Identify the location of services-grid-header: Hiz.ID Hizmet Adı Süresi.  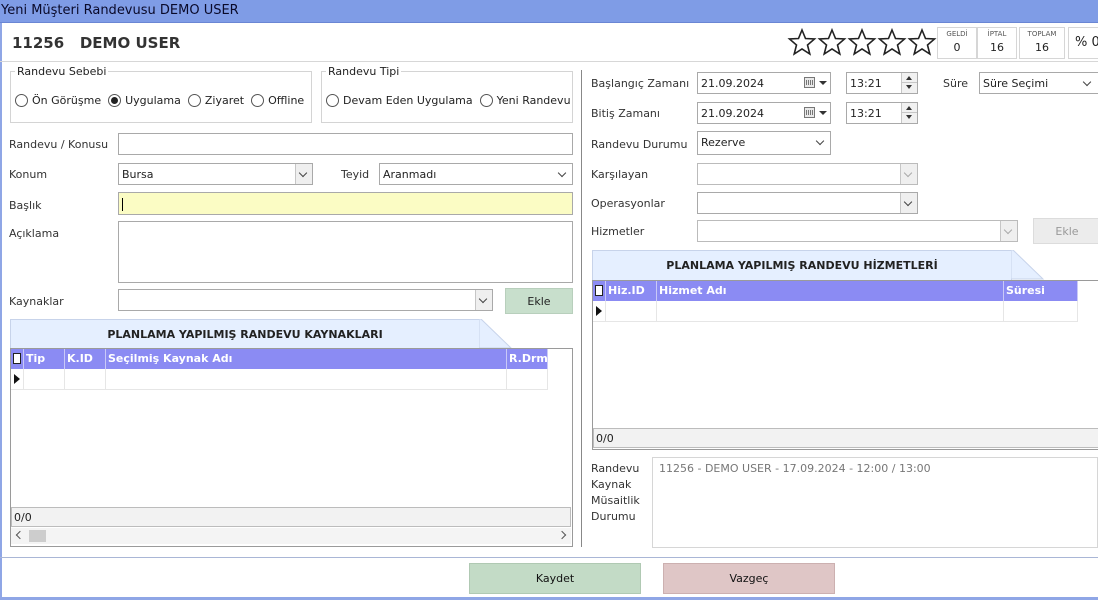
(835, 291).